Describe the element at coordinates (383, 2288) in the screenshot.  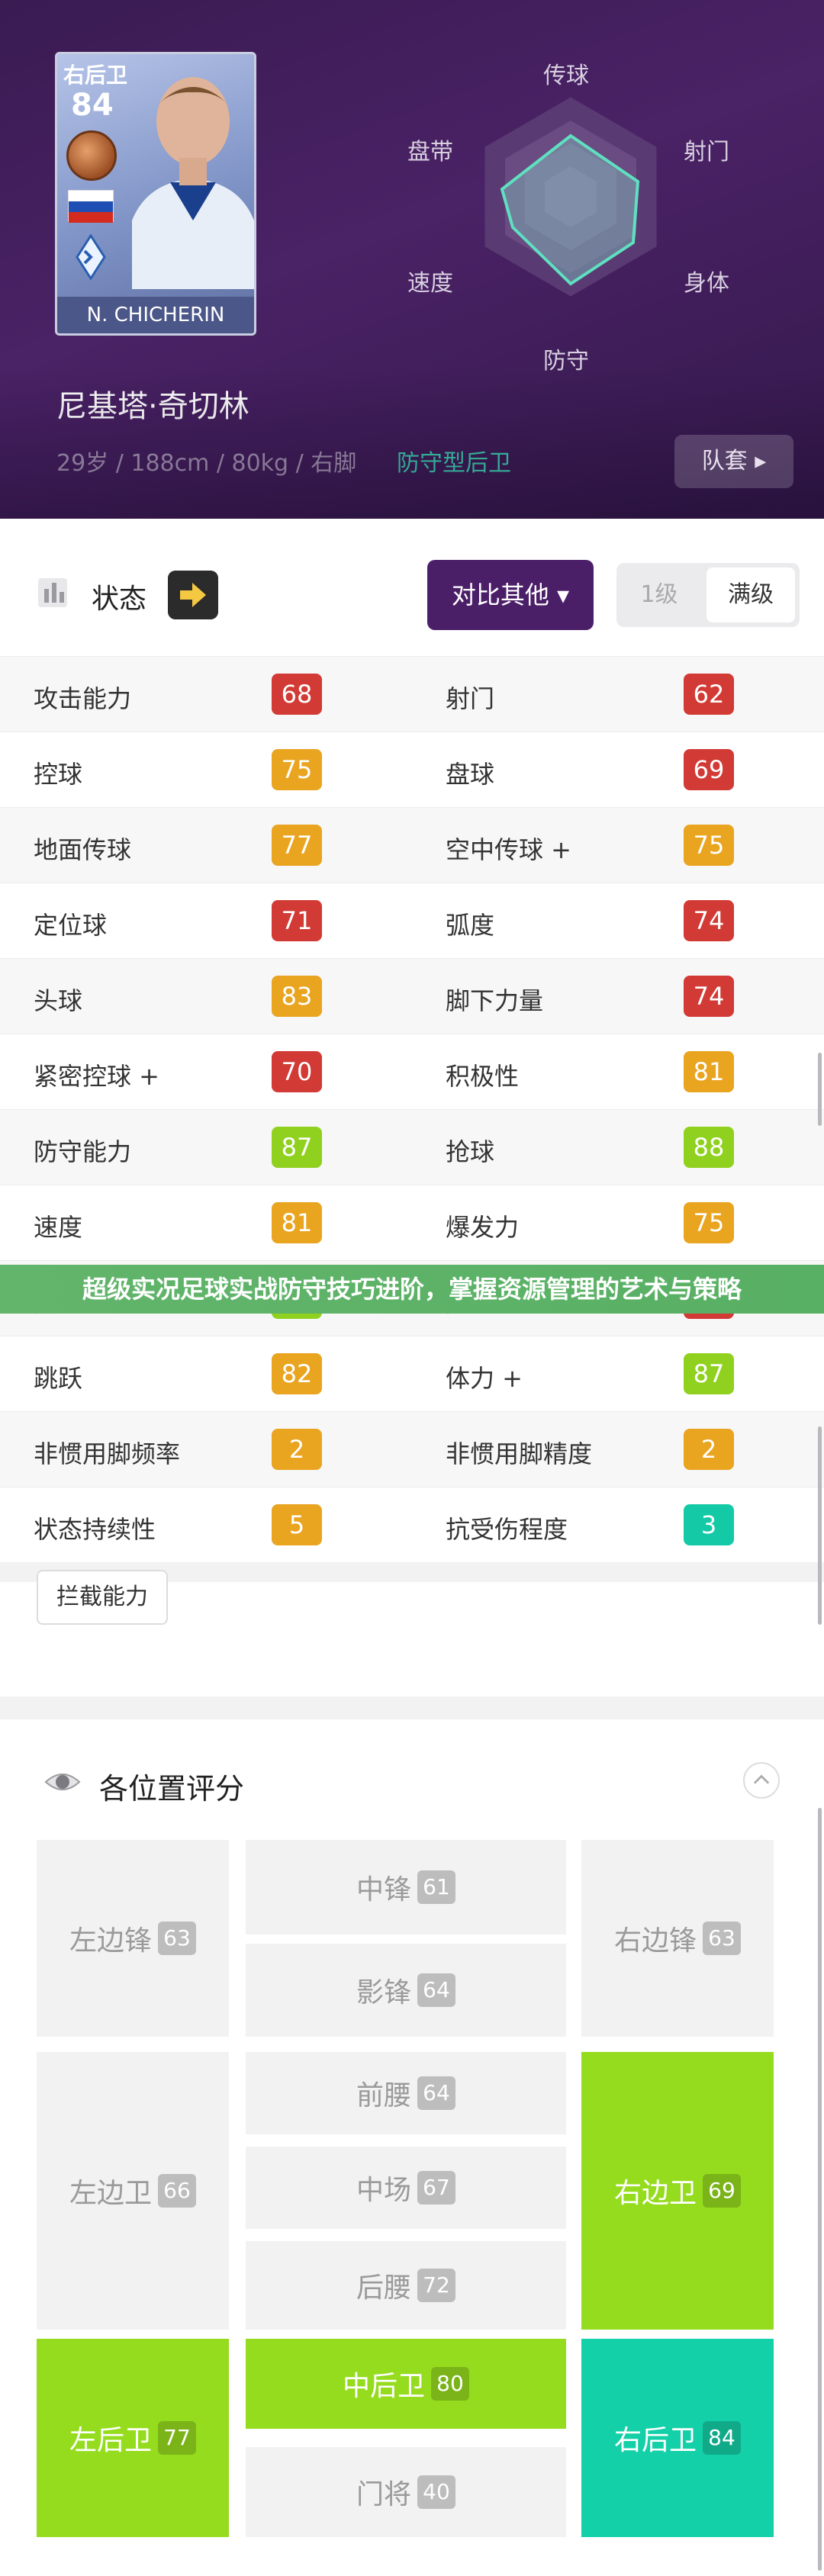
I see `position-label: 后腰` at that location.